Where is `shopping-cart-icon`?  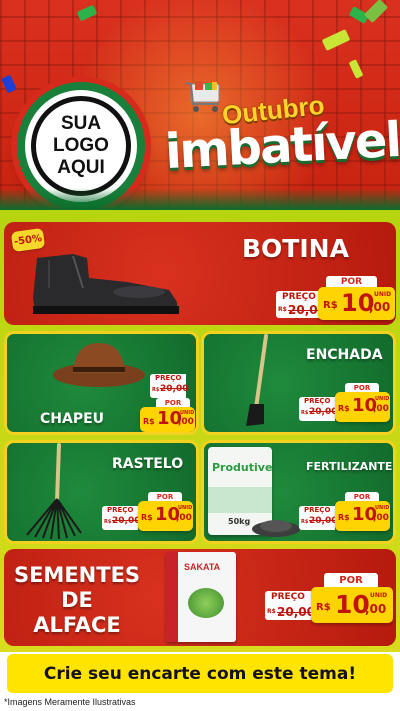 shopping-cart-icon is located at coordinates (202, 96).